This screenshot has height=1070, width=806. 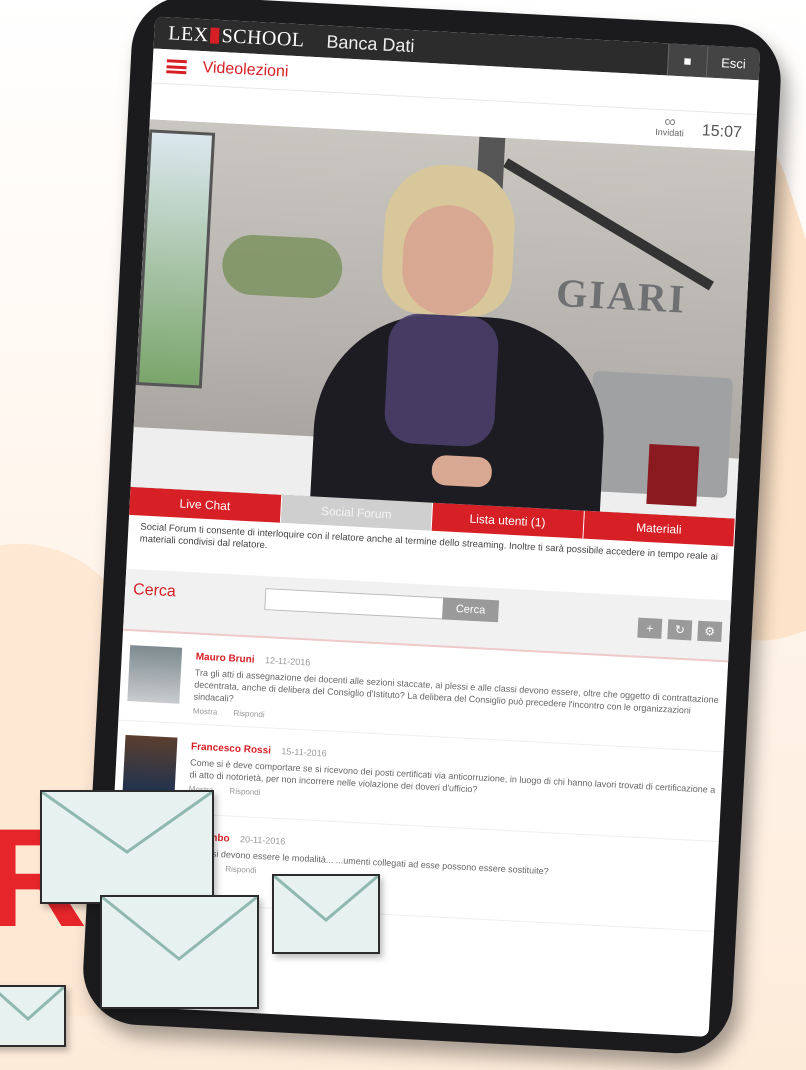 I want to click on settings-icon: ⚙, so click(x=710, y=631).